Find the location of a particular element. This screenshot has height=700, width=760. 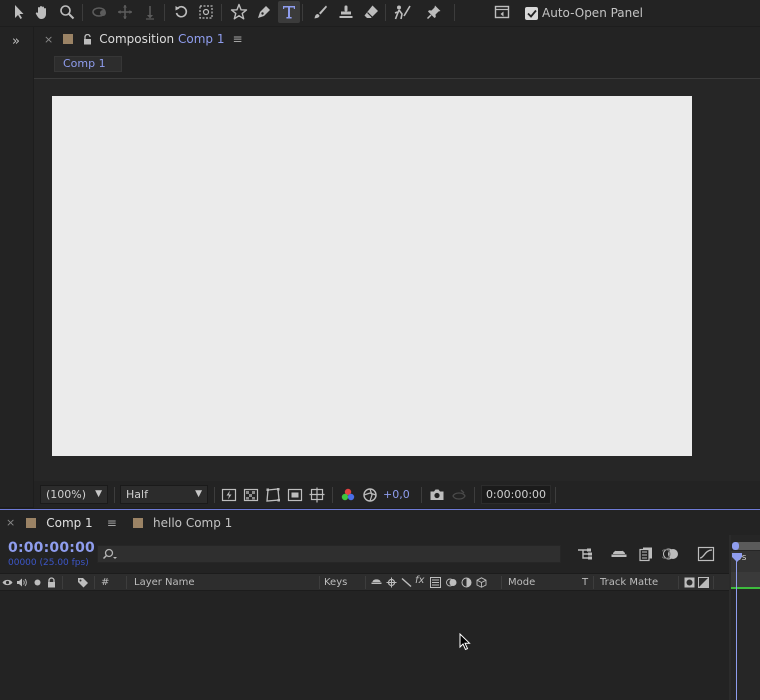

frame-blending-icon is located at coordinates (645, 554).